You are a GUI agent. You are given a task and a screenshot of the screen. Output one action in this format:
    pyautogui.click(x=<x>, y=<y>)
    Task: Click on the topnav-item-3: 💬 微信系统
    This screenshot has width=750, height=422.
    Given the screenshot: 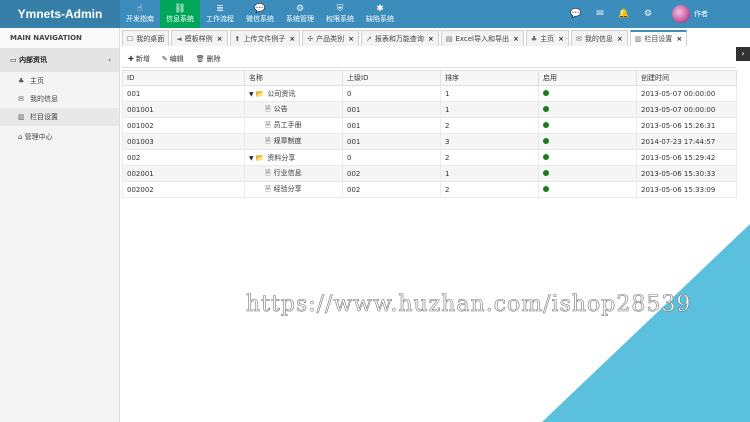 What is the action you would take?
    pyautogui.click(x=260, y=14)
    